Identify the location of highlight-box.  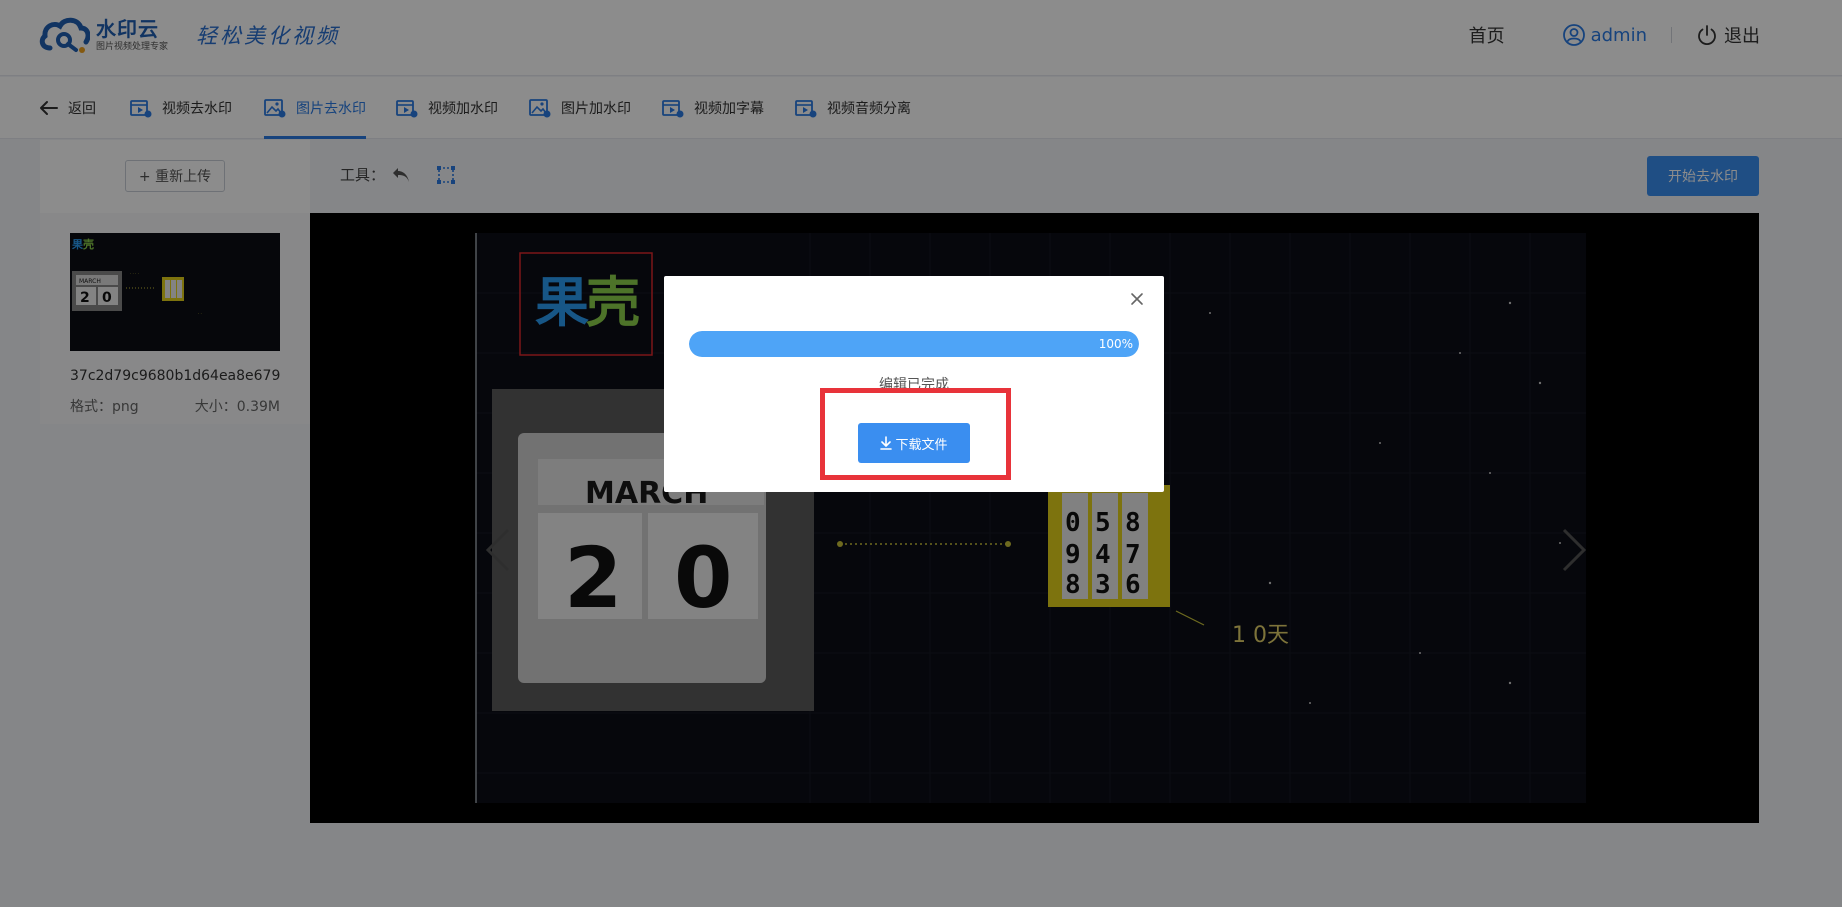
(915, 434).